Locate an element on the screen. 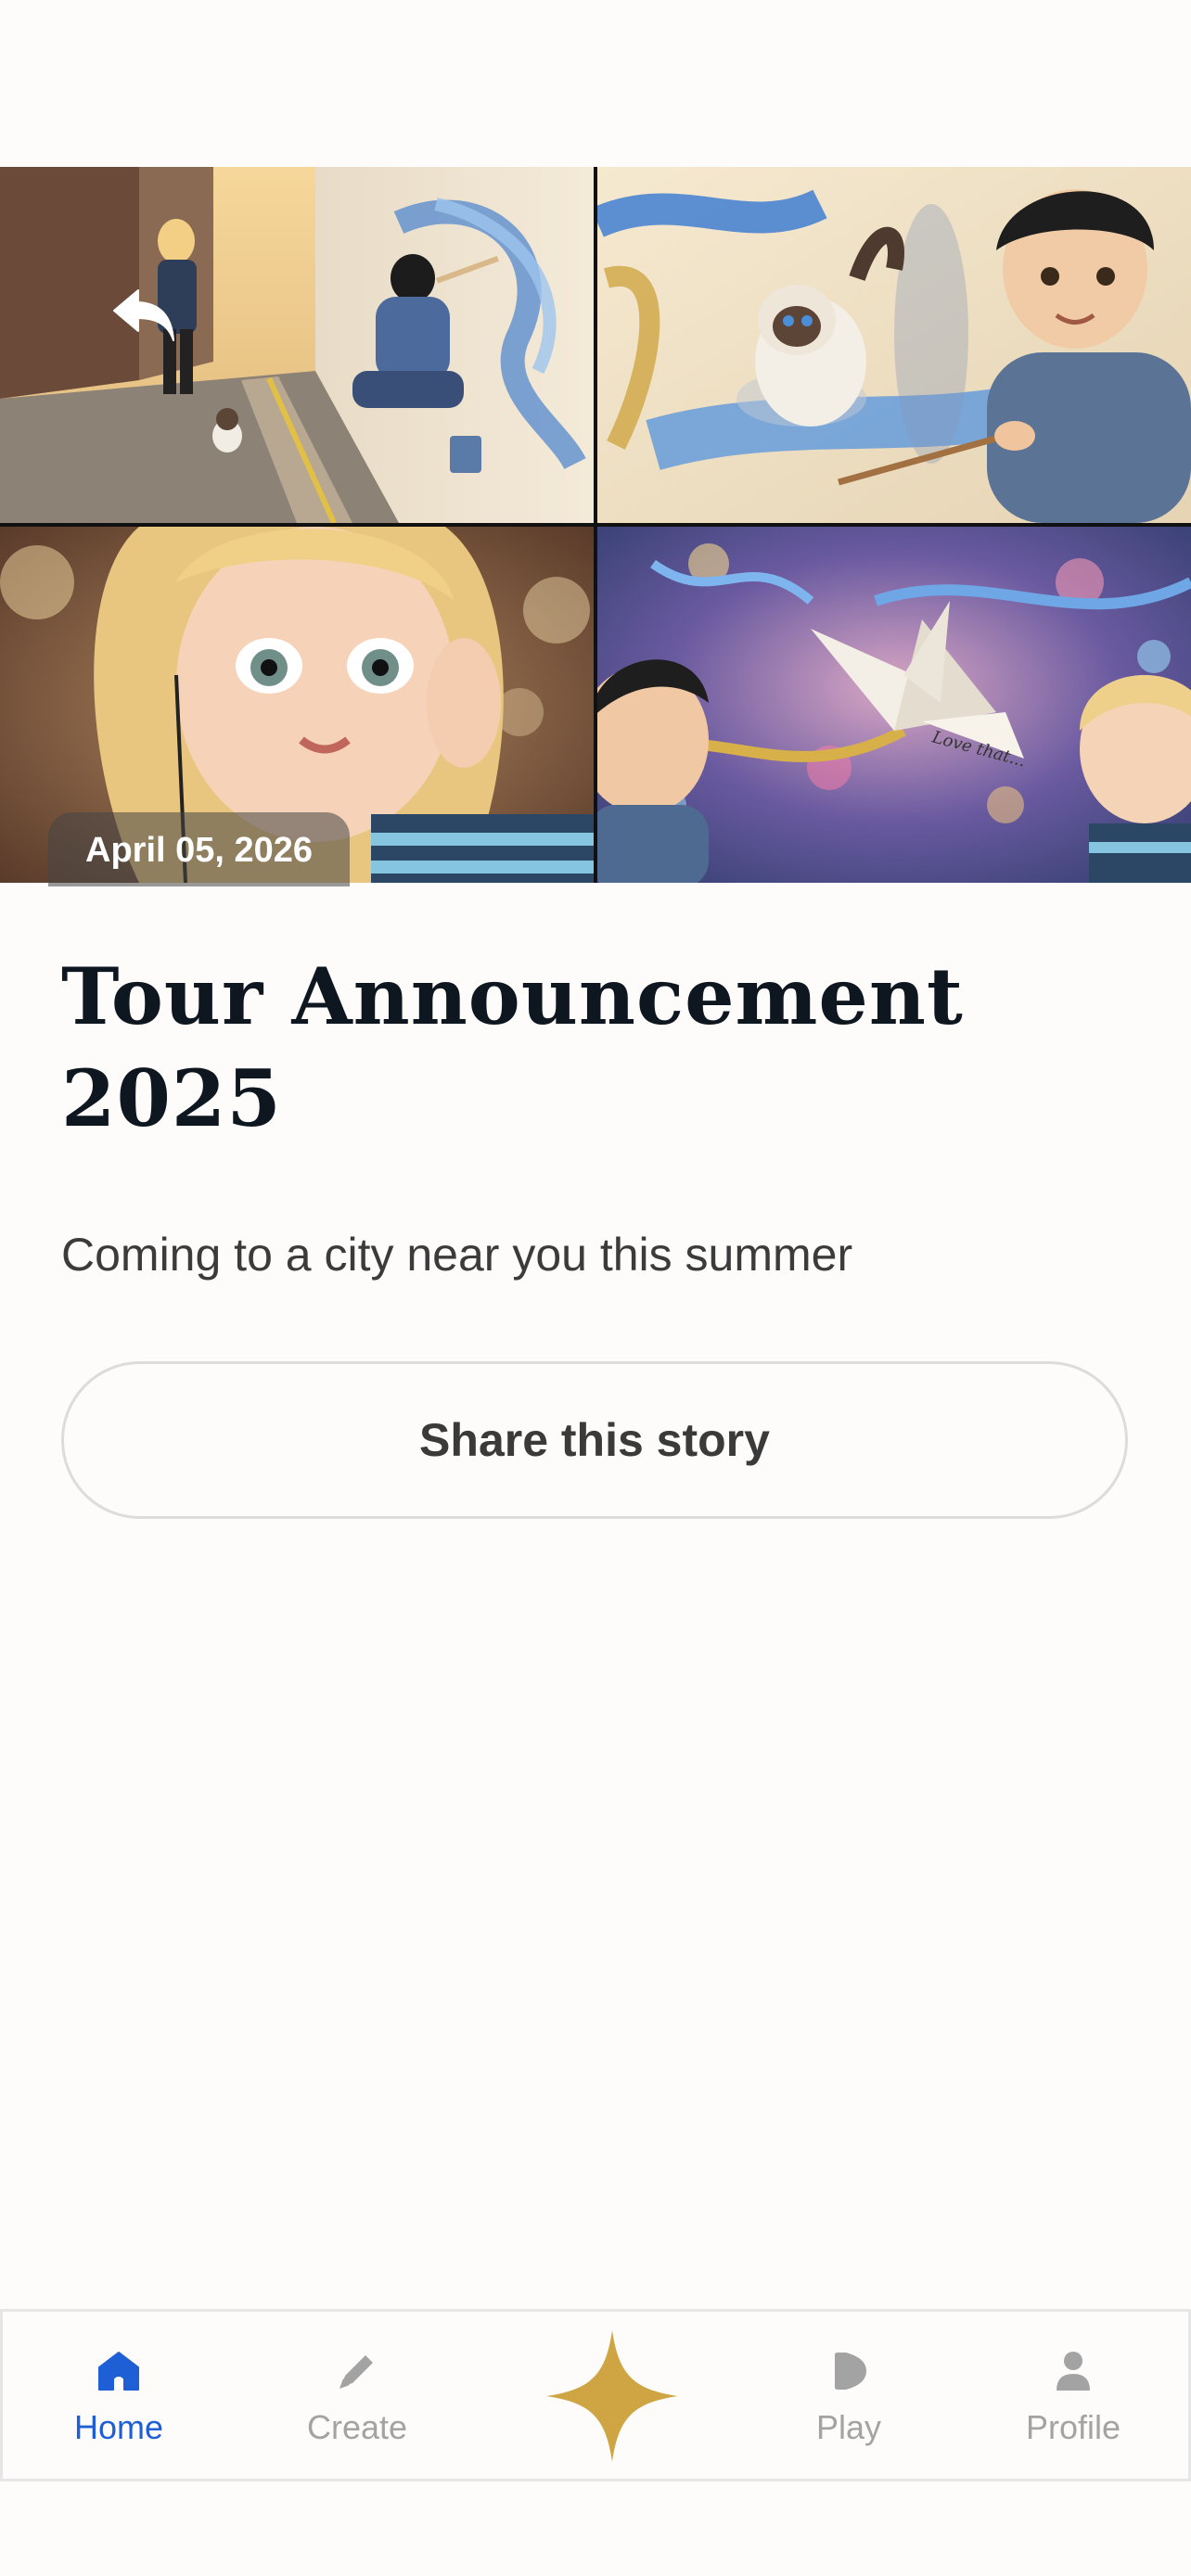 The height and width of the screenshot is (2576, 1191). play-icon is located at coordinates (849, 2371).